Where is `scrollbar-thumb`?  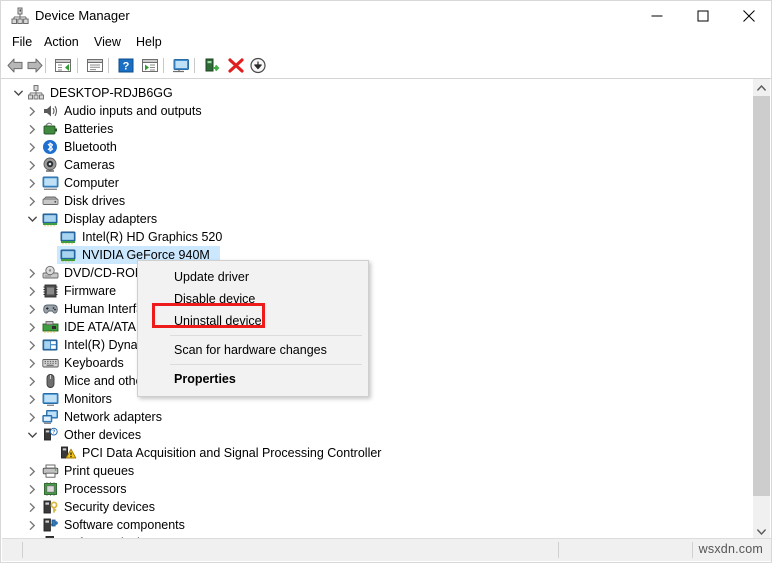
scrollbar-thumb is located at coordinates (761, 296).